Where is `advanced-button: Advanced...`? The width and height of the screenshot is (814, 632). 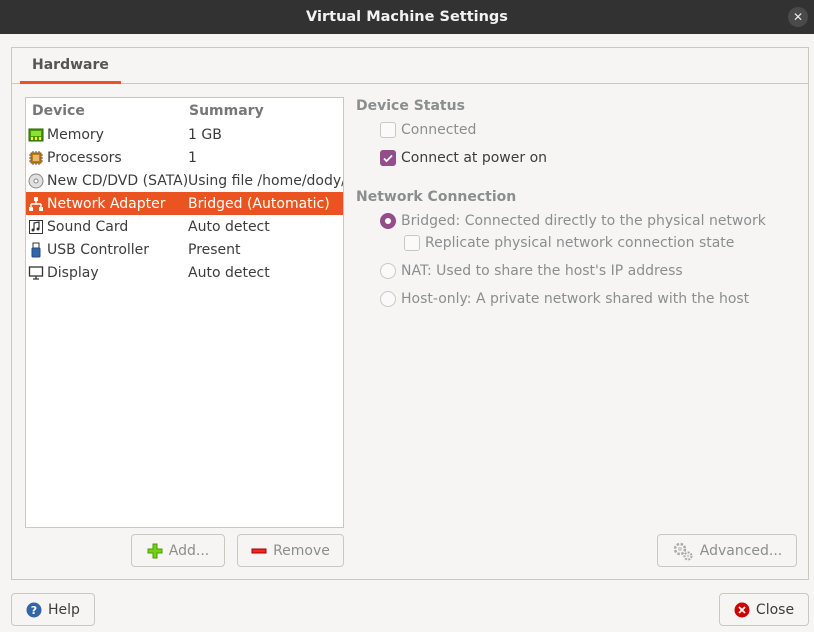
advanced-button: Advanced... is located at coordinates (727, 550).